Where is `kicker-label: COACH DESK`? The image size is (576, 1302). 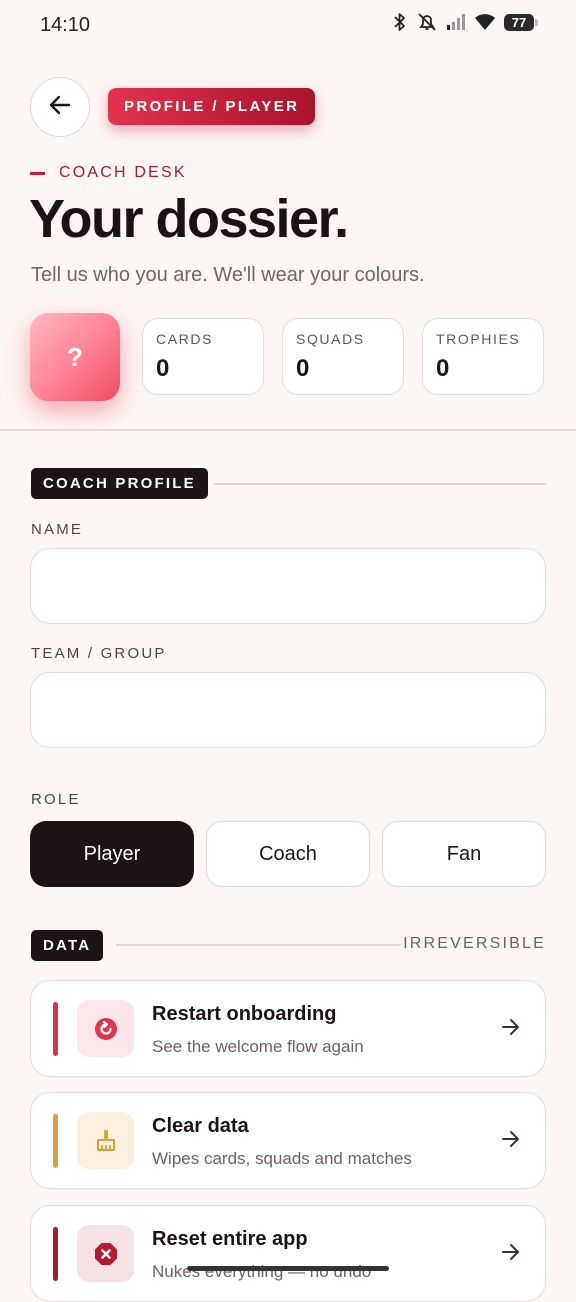
kicker-label: COACH DESK is located at coordinates (123, 172).